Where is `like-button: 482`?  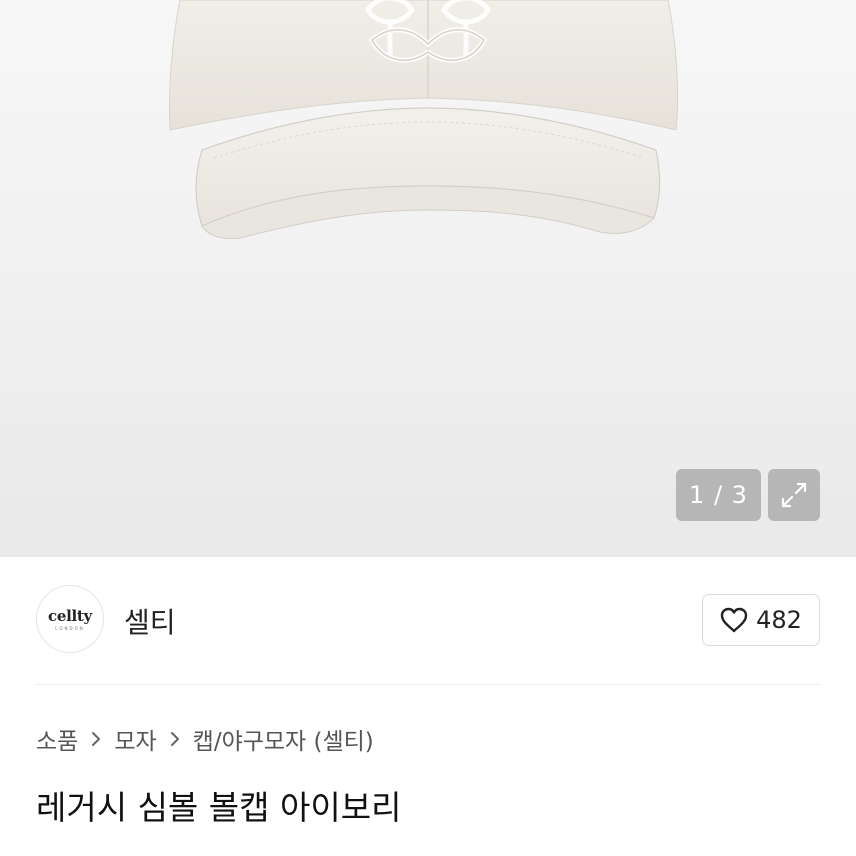 like-button: 482 is located at coordinates (761, 620).